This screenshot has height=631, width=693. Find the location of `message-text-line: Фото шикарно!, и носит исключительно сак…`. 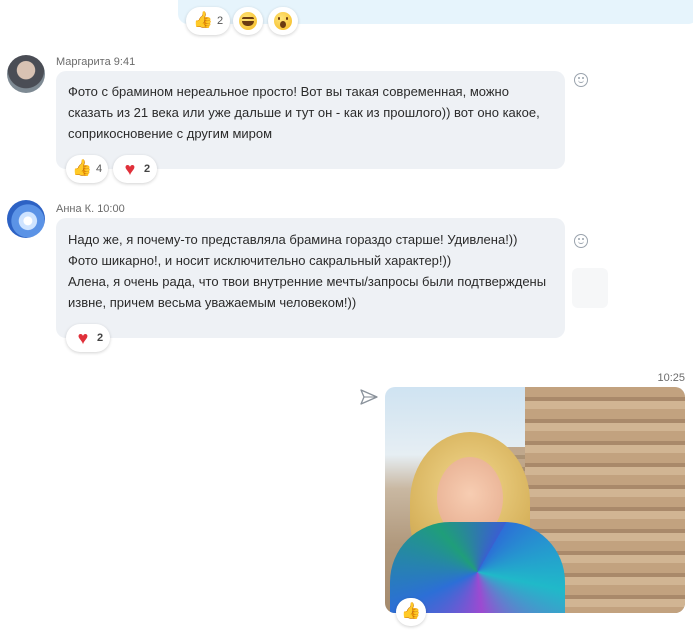

message-text-line: Фото шикарно!, и носит исключительно сак… is located at coordinates (260, 260).